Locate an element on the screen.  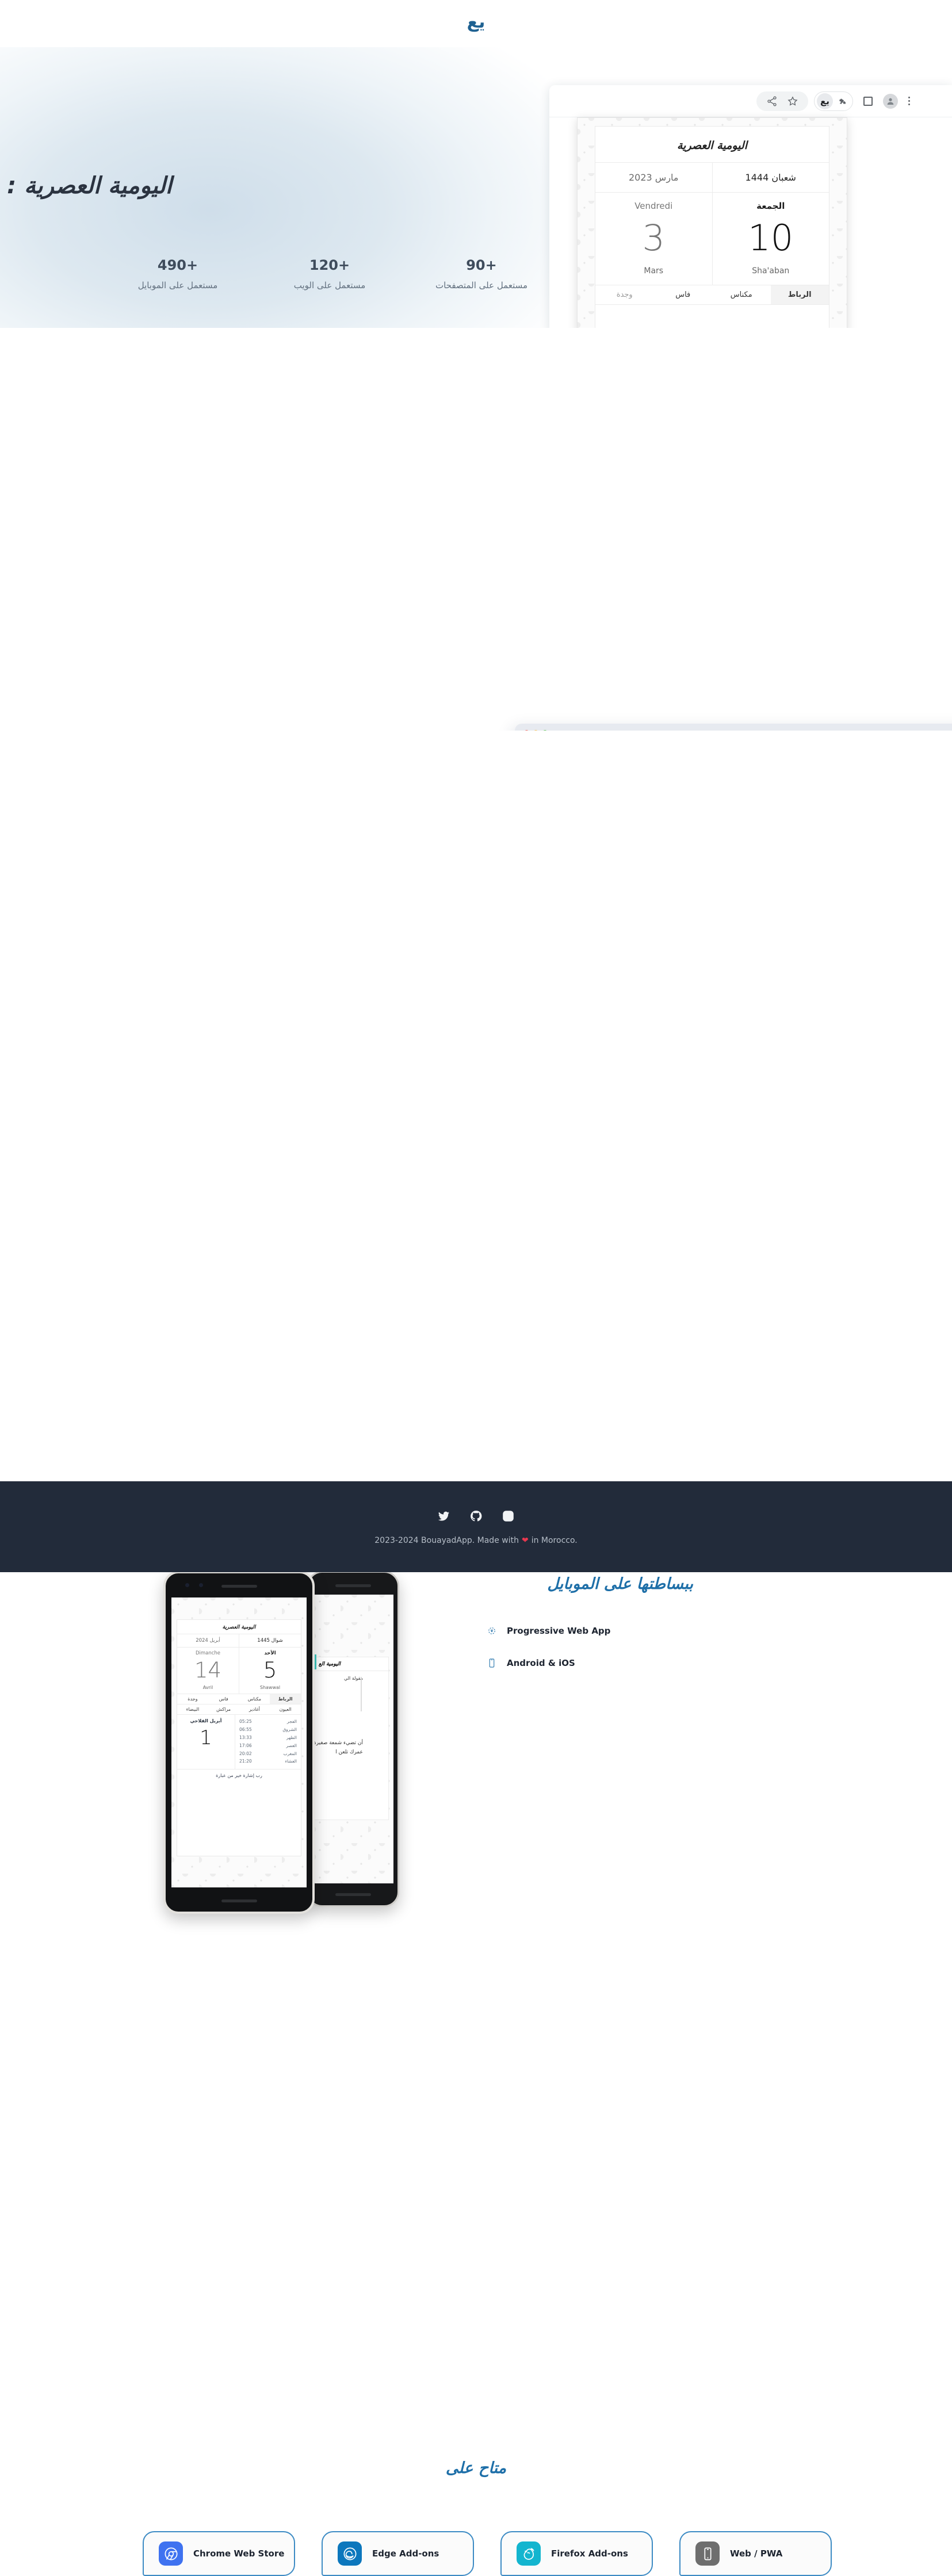
store-label: Firefox Add-ons is located at coordinates (589, 2553).